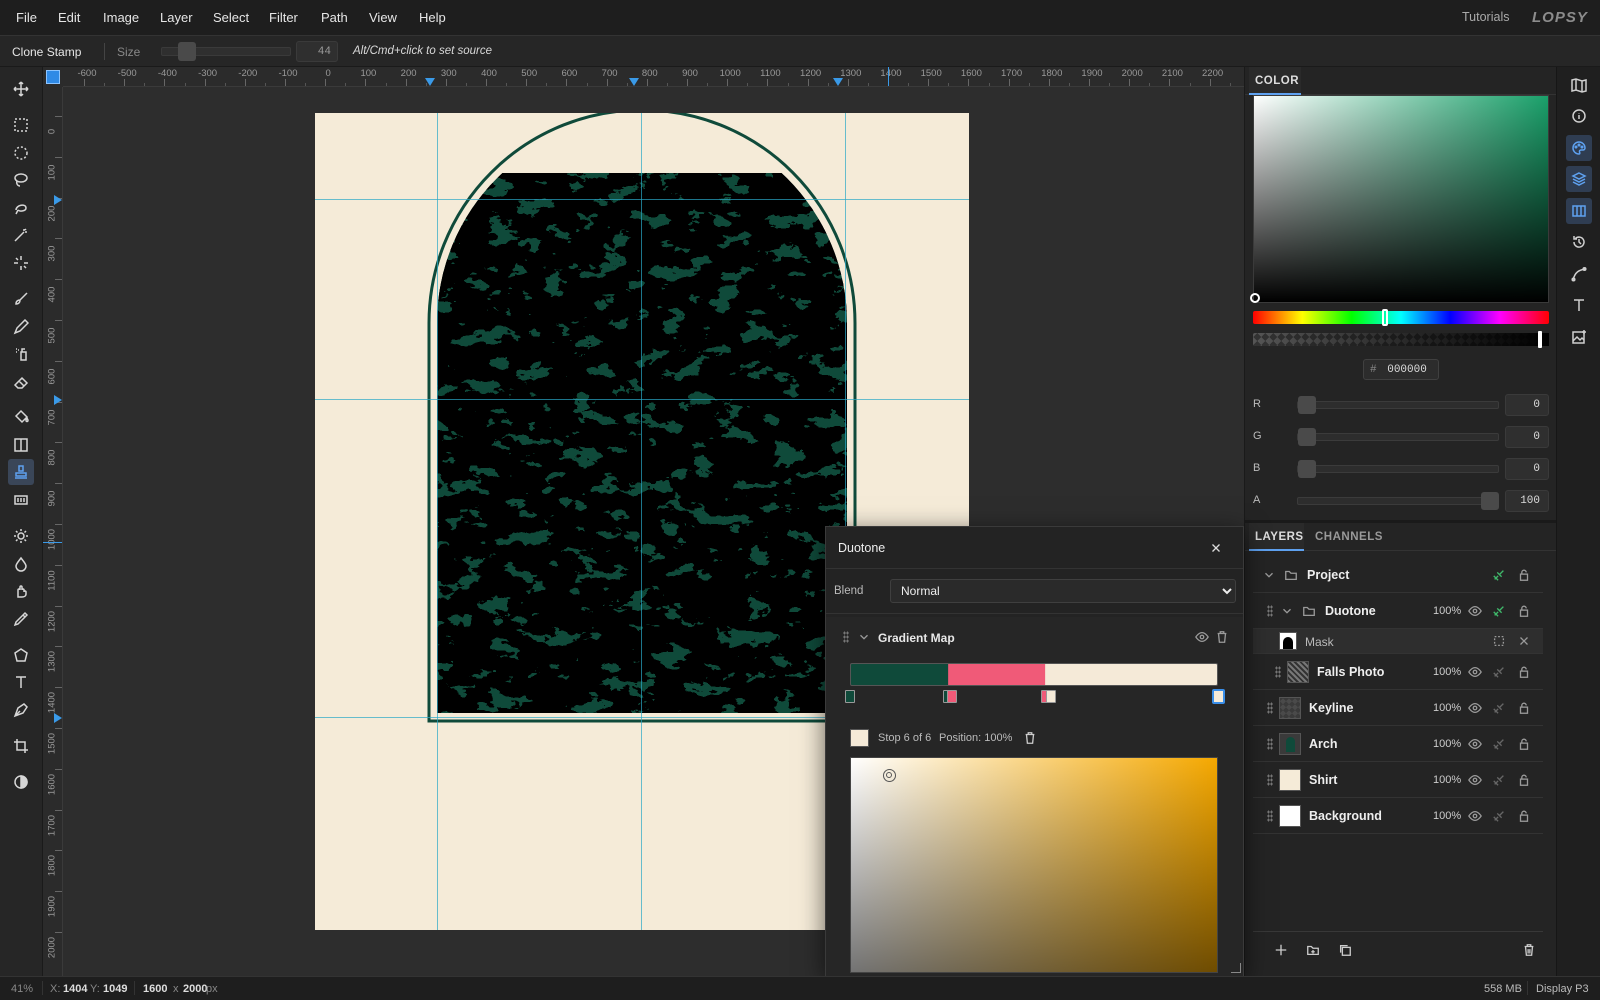 The image size is (1600, 1000). Describe the element at coordinates (21, 327) in the screenshot. I see `pencil-icon` at that location.